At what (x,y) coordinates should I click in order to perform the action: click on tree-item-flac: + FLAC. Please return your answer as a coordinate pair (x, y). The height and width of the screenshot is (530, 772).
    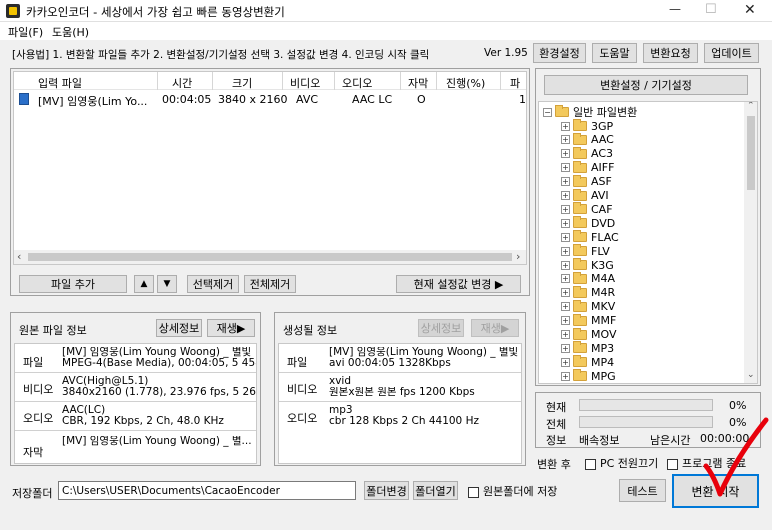
    Looking at the image, I should click on (590, 237).